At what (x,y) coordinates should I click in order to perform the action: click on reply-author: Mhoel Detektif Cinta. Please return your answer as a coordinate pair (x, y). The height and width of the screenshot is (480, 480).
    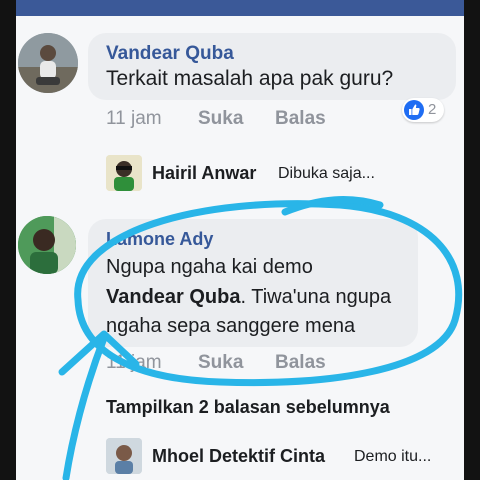
    Looking at the image, I should click on (238, 456).